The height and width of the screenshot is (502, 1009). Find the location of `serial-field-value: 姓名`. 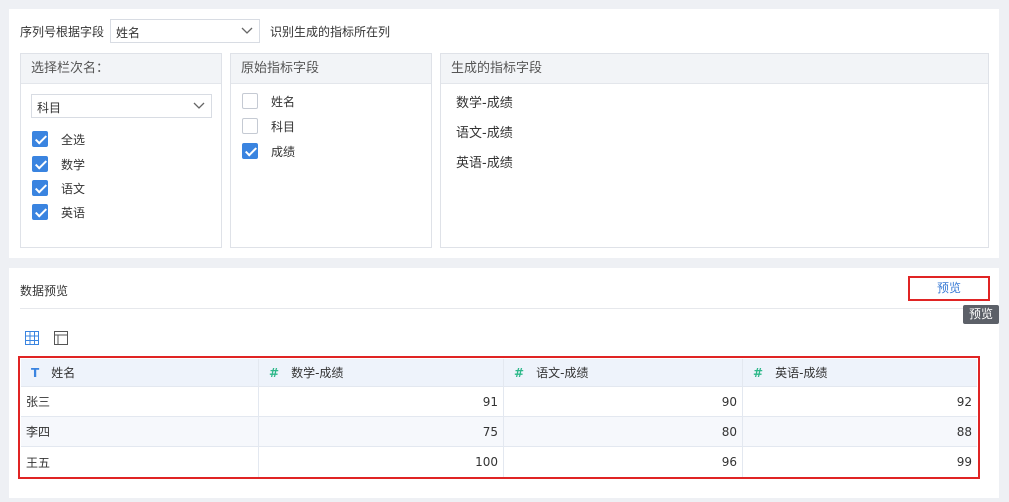

serial-field-value: 姓名 is located at coordinates (128, 33).